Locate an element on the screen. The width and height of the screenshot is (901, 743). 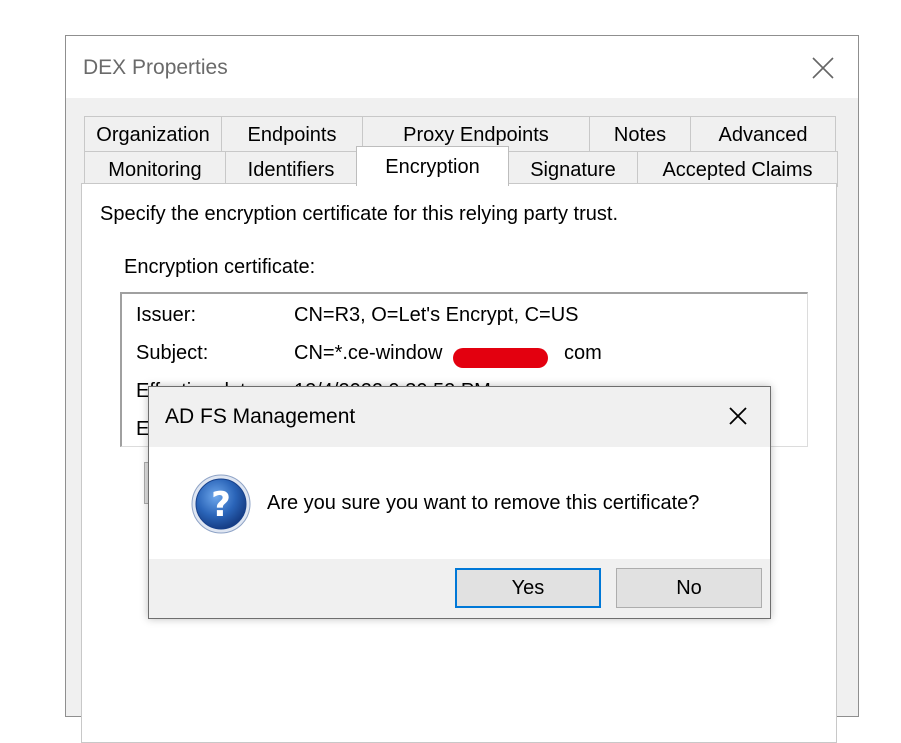
tab-accepted-claims: Accepted Claims is located at coordinates (737, 169).